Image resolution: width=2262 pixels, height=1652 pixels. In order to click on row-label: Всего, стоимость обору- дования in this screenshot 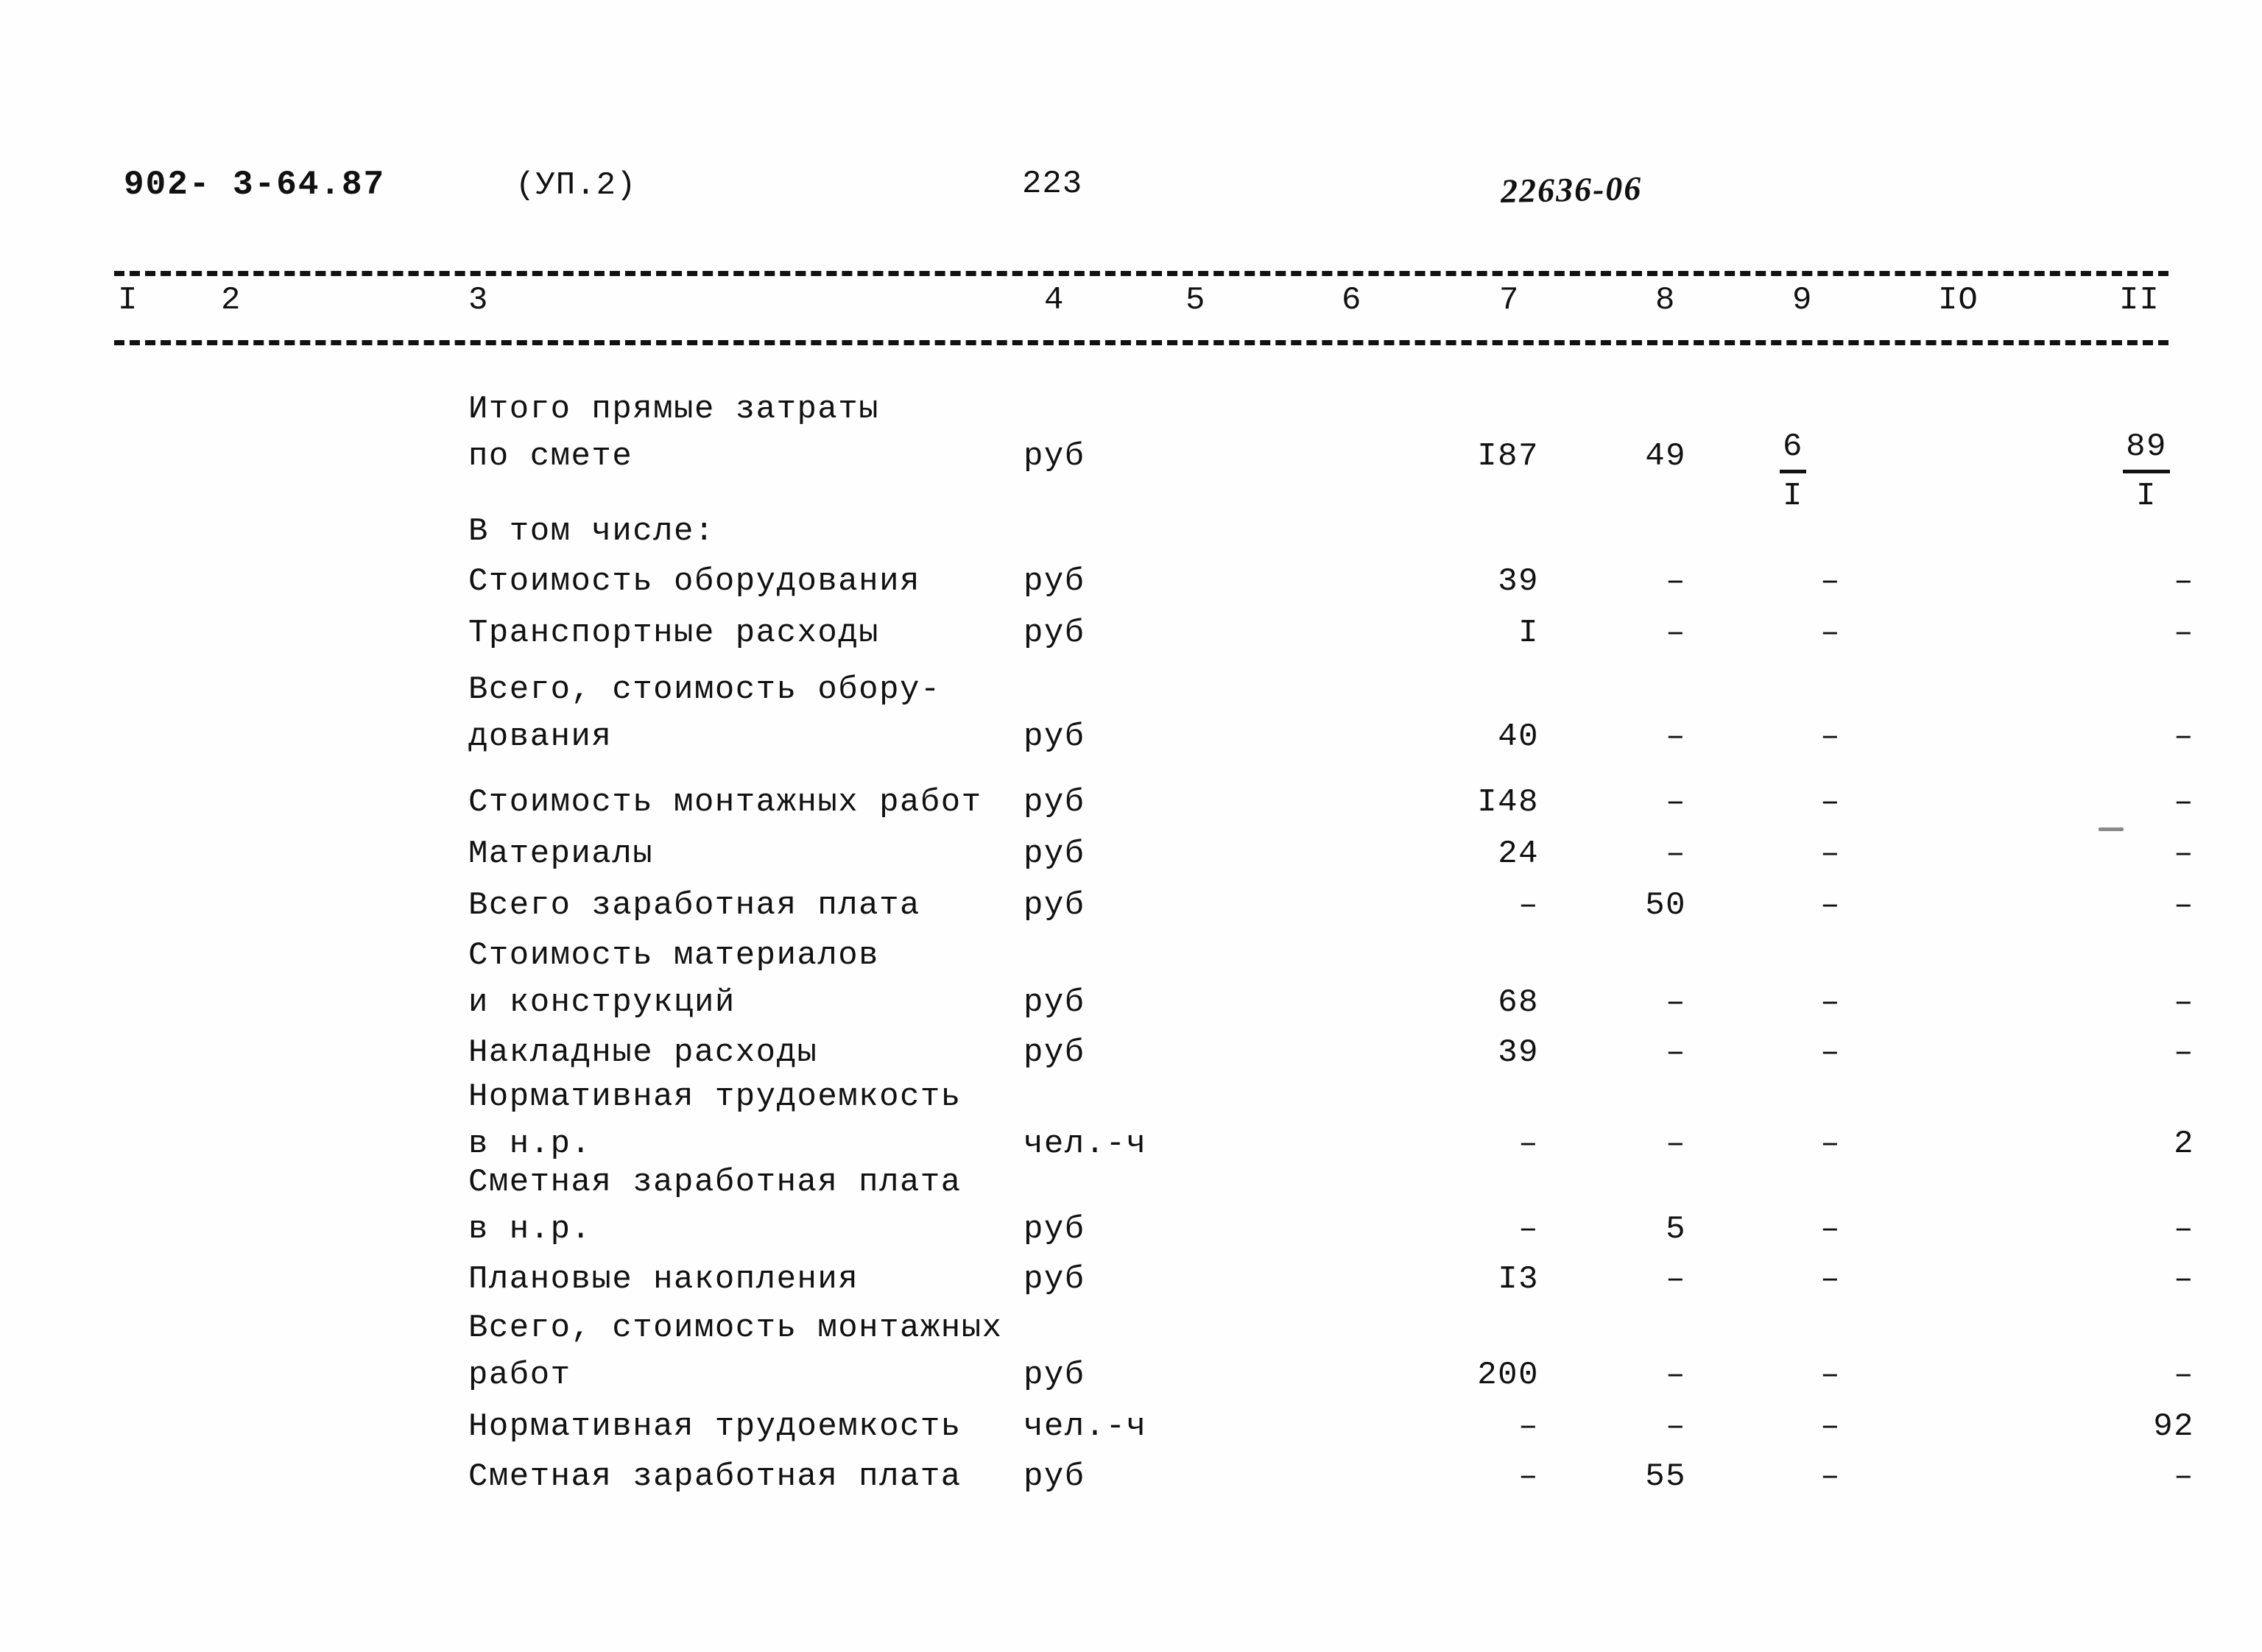, I will do `click(704, 713)`.